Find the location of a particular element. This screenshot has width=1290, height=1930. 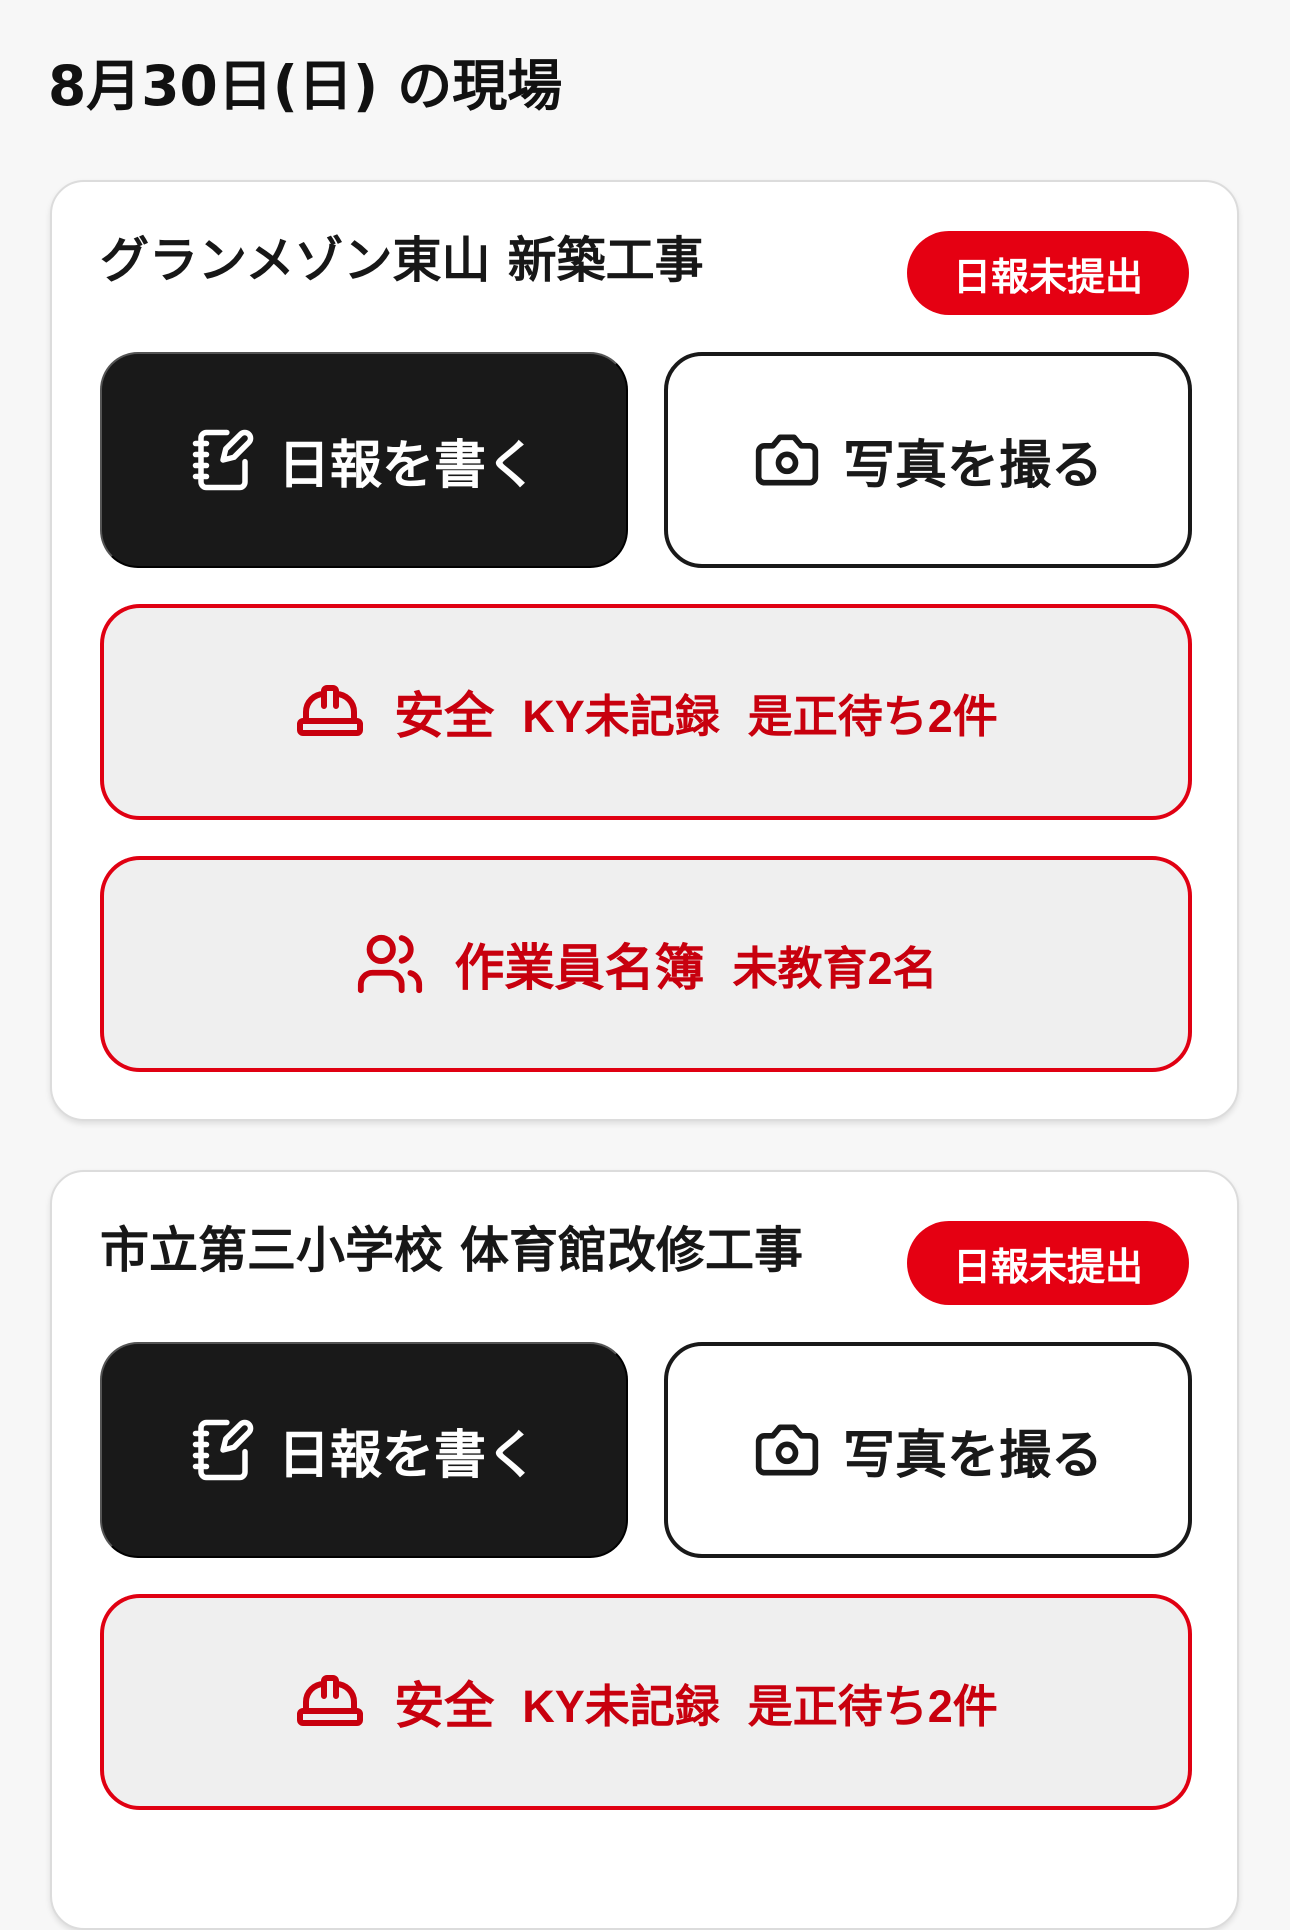

worker-roster-alert-button: 作業員名簿 未教育2名 is located at coordinates (646, 964).